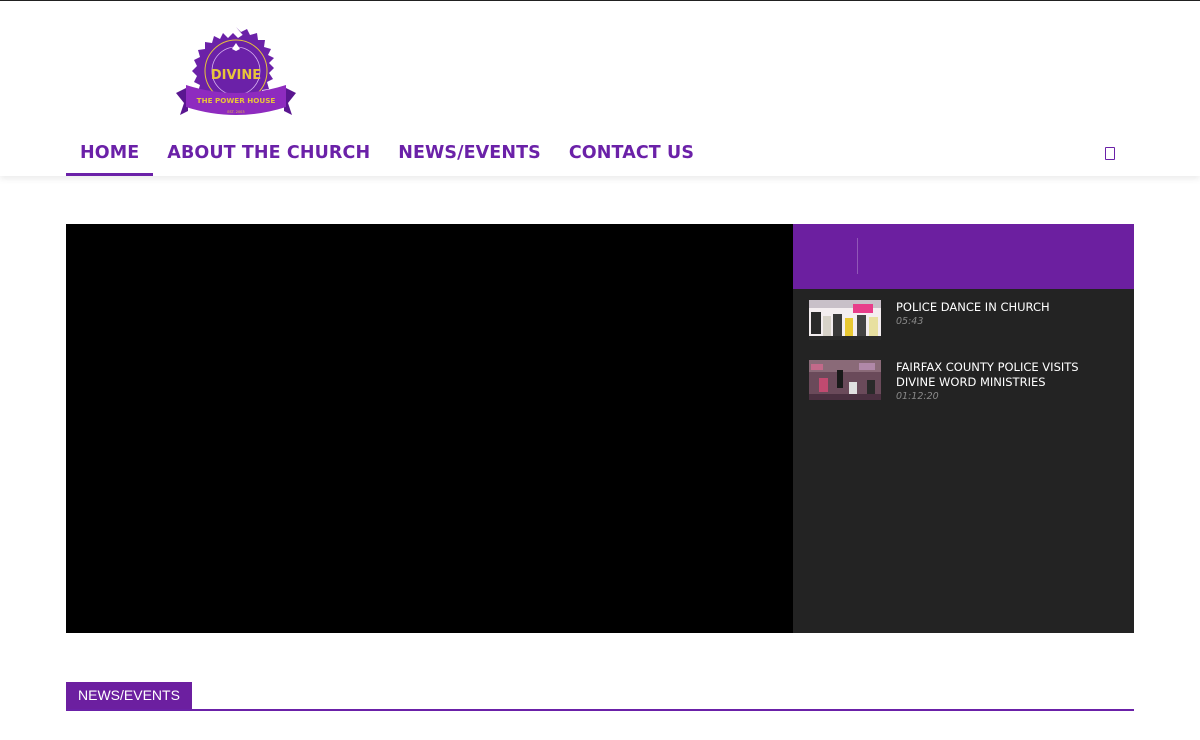  I want to click on playlist-item-duration: 05:43, so click(910, 321).